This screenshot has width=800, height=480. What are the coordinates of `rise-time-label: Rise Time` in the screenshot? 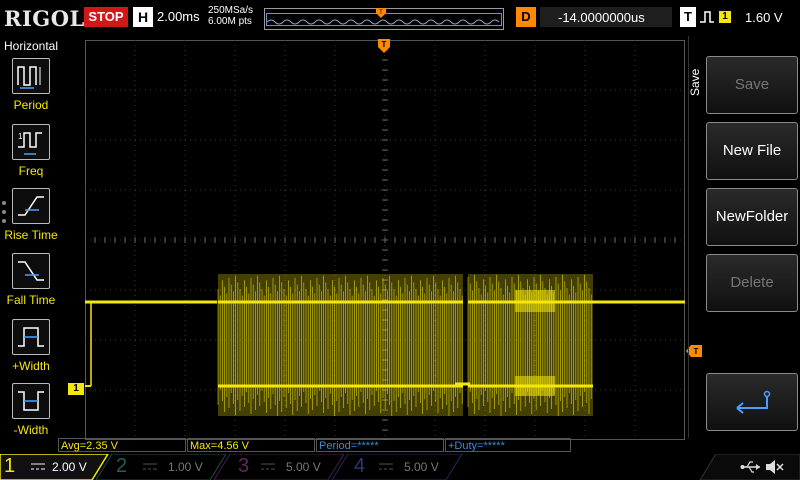 It's located at (31, 235).